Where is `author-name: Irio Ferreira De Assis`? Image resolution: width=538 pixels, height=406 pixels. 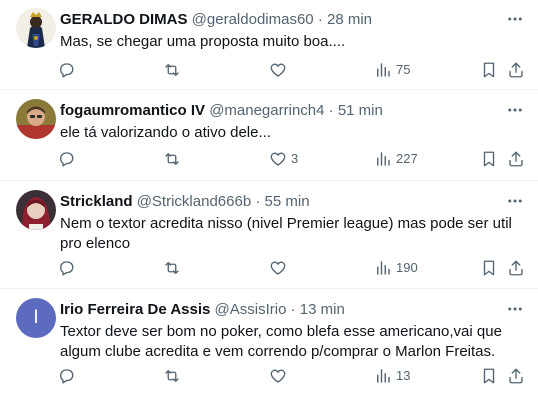 author-name: Irio Ferreira De Assis is located at coordinates (135, 309).